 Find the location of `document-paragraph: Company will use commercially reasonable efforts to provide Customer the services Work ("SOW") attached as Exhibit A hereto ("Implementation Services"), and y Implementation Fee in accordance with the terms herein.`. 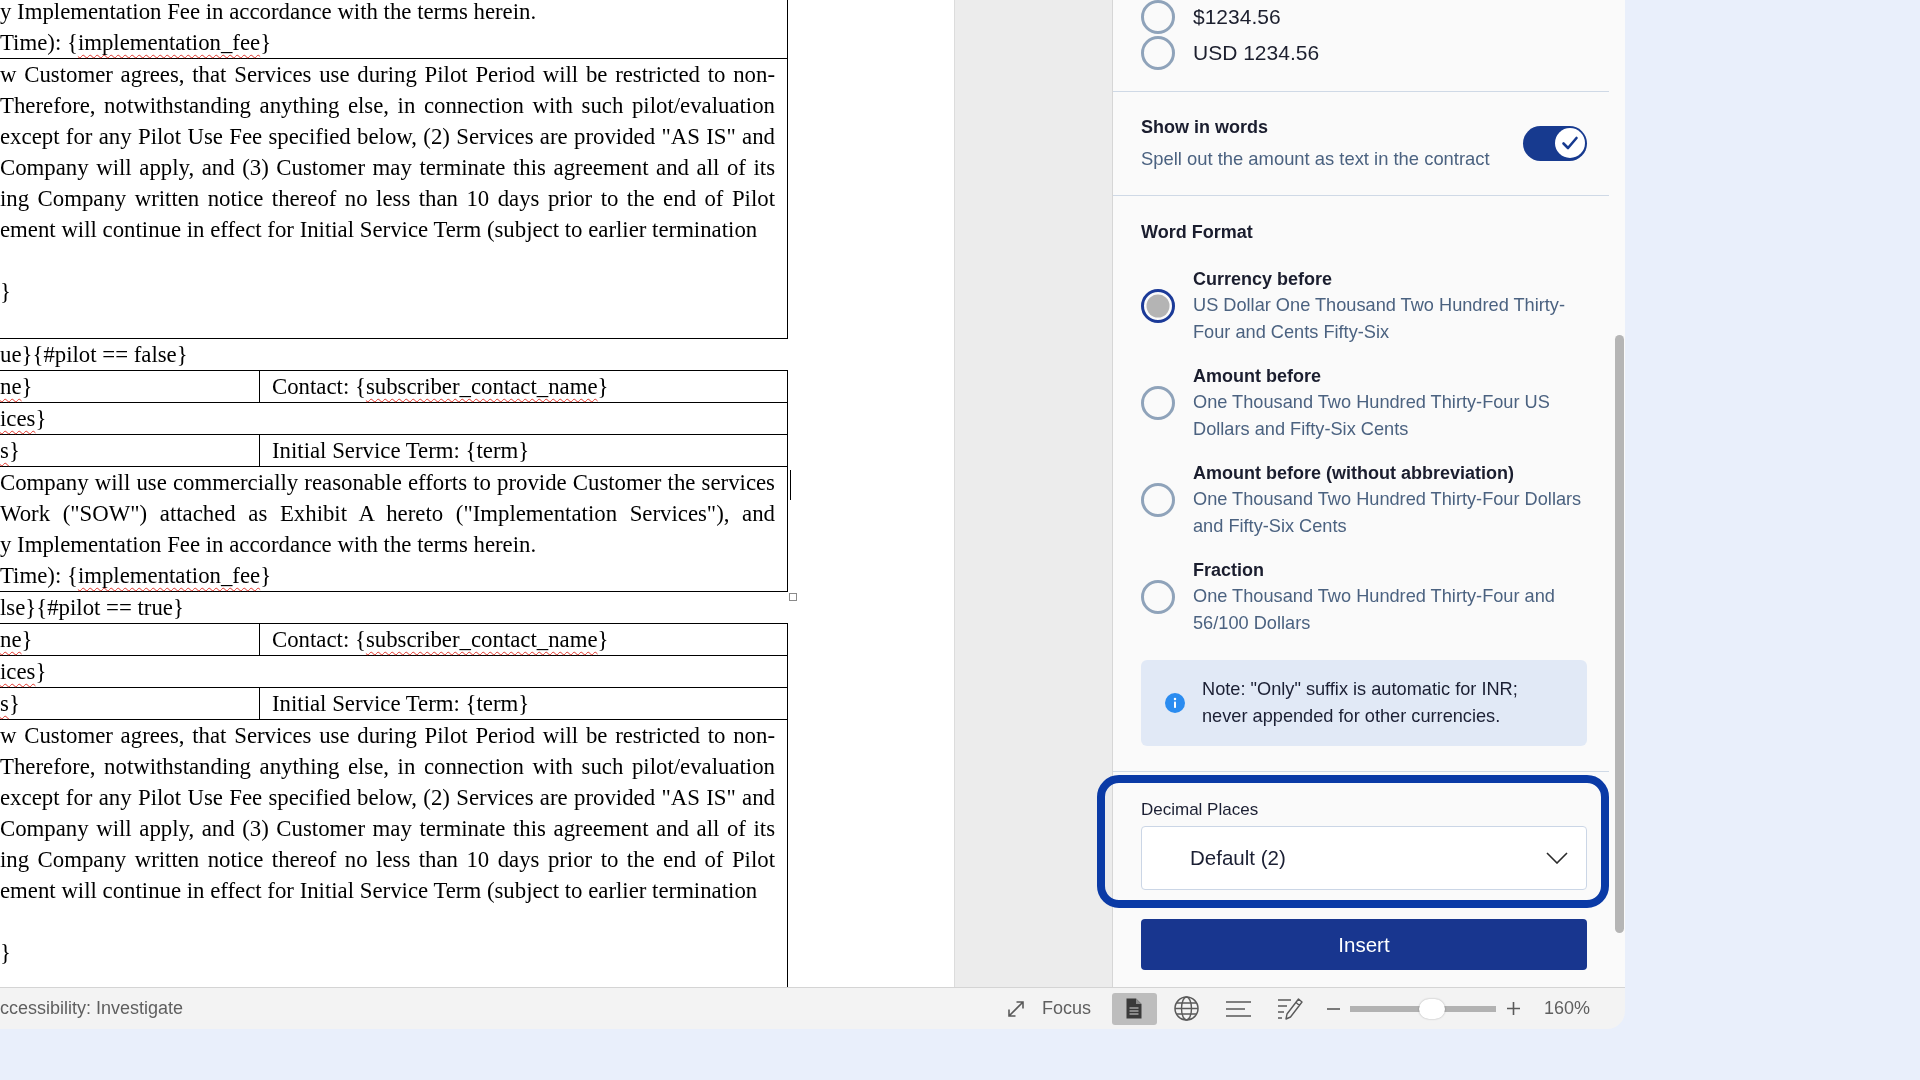

document-paragraph: Company will use commercially reasonable efforts to provide Customer the services Work ("SOW") attached as Exhibit A hereto ("Implementation Services"), and y Implementation Fee in accordance with the terms herein. is located at coordinates (387, 514).